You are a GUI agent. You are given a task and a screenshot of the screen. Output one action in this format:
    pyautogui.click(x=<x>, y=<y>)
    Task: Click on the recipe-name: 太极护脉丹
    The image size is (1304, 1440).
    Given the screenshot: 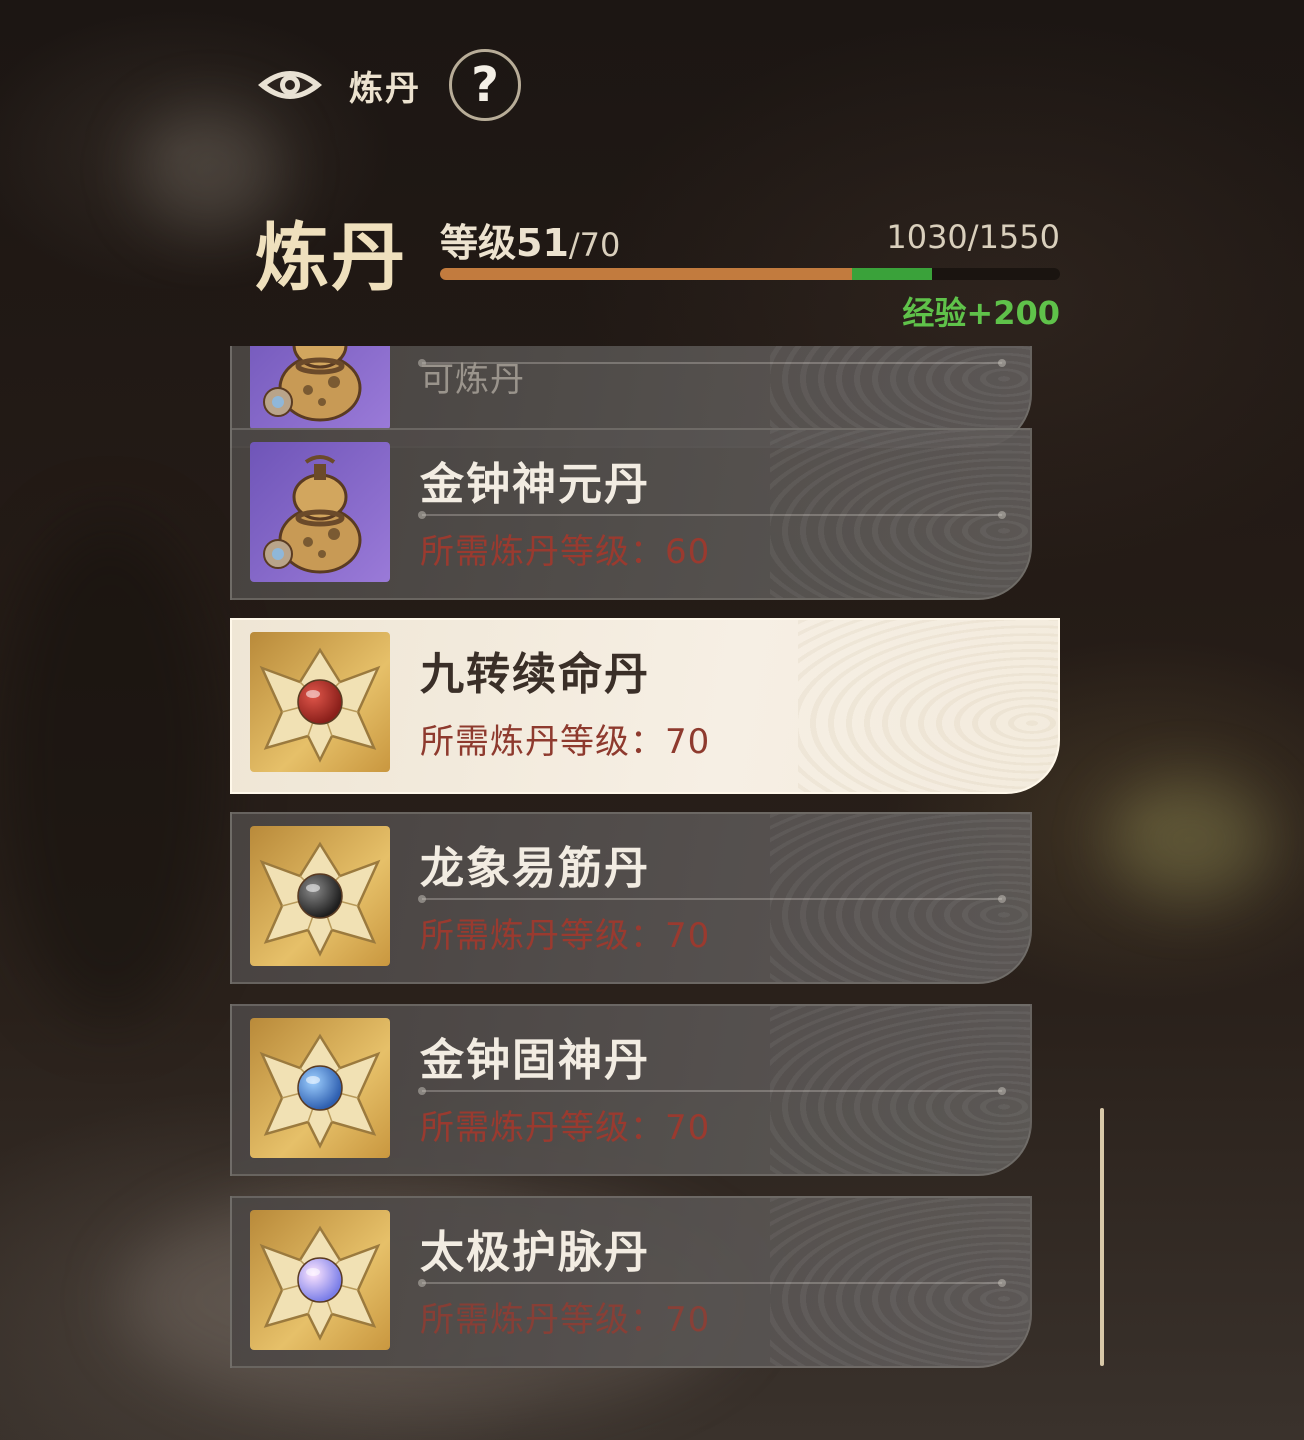 What is the action you would take?
    pyautogui.click(x=535, y=1252)
    